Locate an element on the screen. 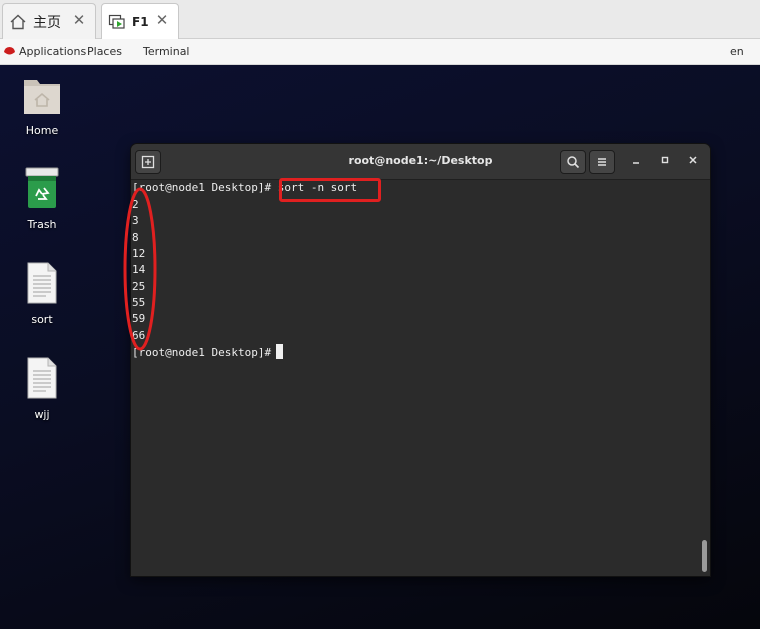  minimize-icon is located at coordinates (636, 163).